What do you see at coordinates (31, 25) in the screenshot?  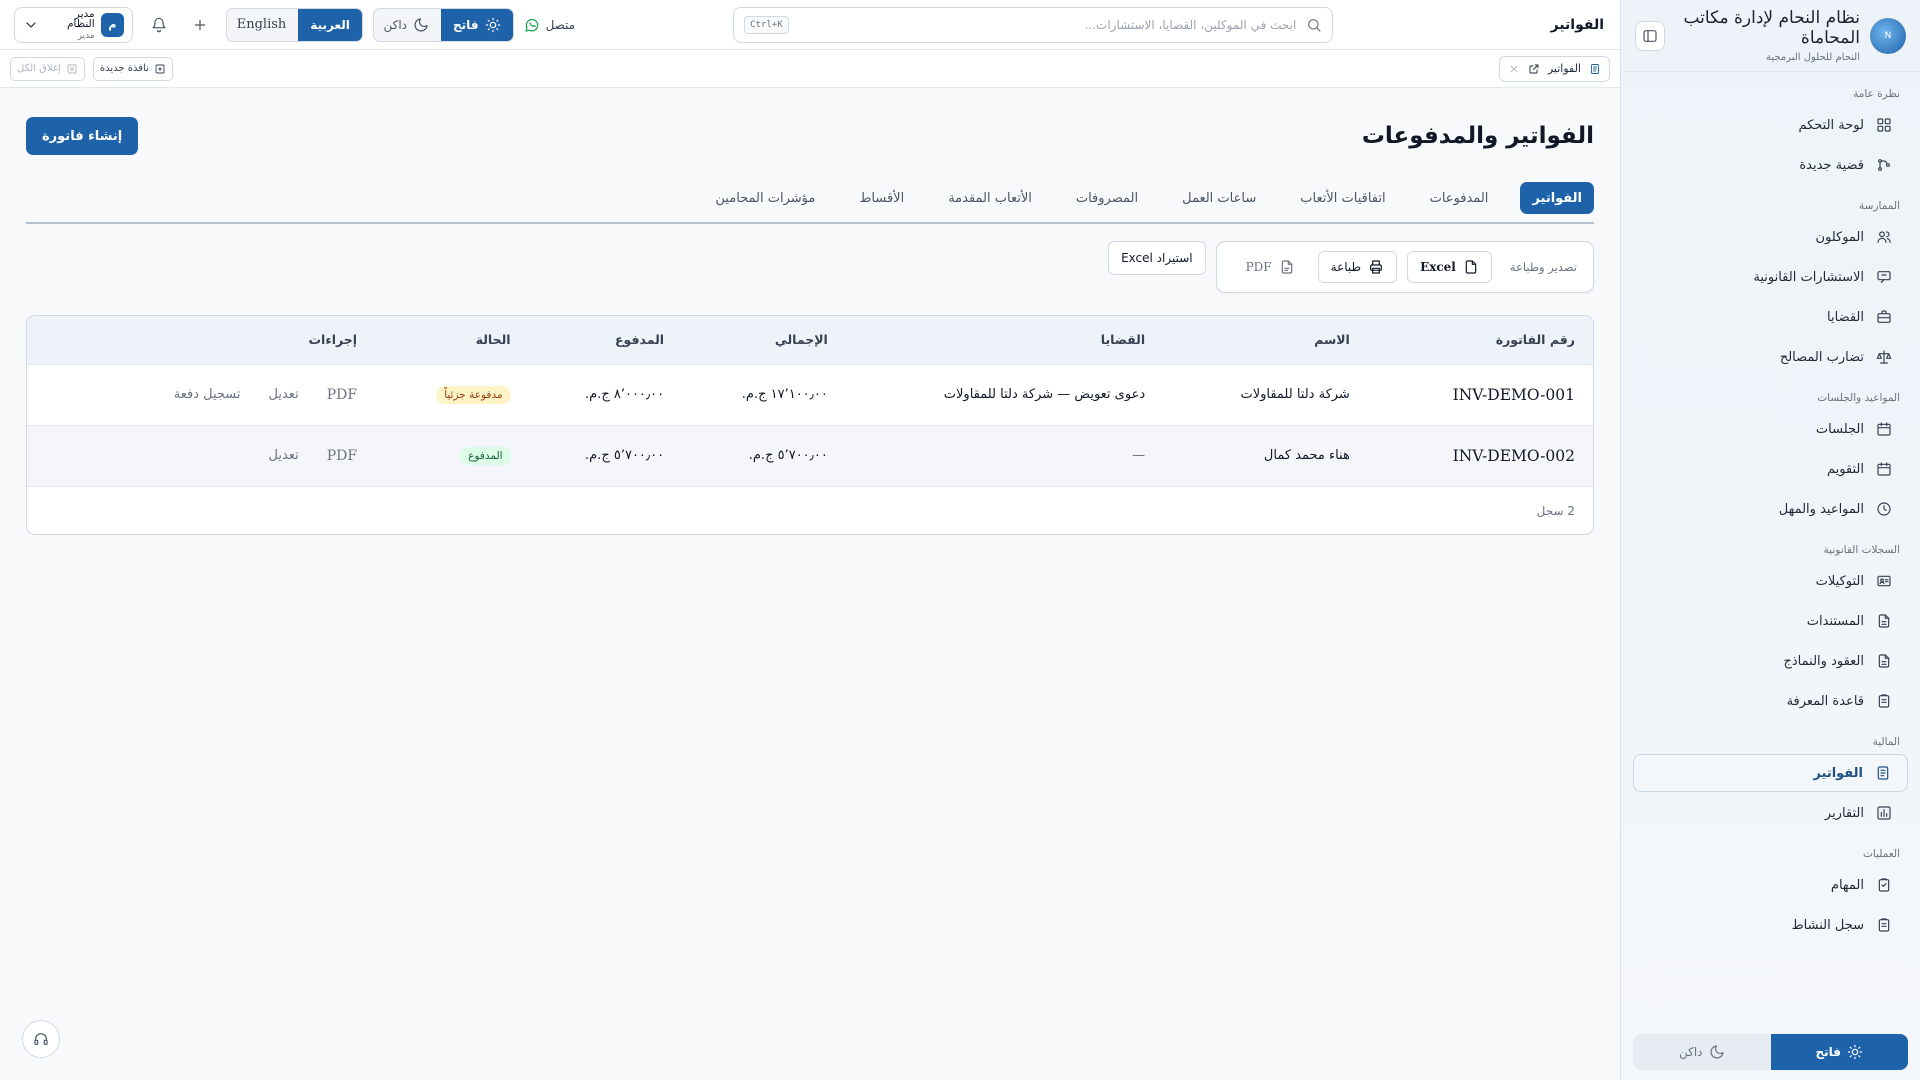 I see `chevron-down-icon` at bounding box center [31, 25].